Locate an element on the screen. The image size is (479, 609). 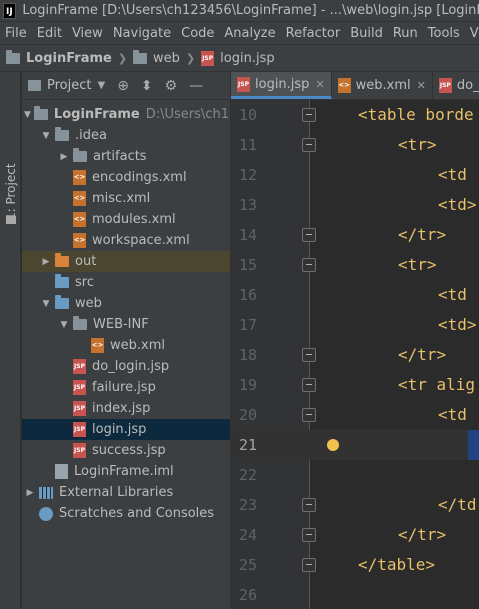
locate-icon: ⊕ is located at coordinates (123, 86).